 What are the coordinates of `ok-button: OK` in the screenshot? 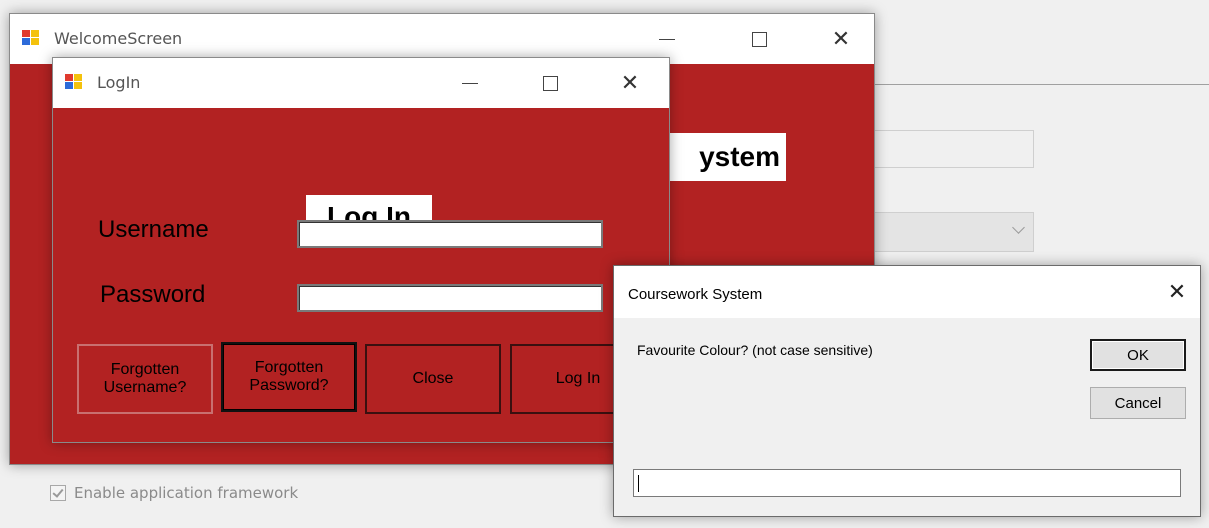 It's located at (1138, 355).